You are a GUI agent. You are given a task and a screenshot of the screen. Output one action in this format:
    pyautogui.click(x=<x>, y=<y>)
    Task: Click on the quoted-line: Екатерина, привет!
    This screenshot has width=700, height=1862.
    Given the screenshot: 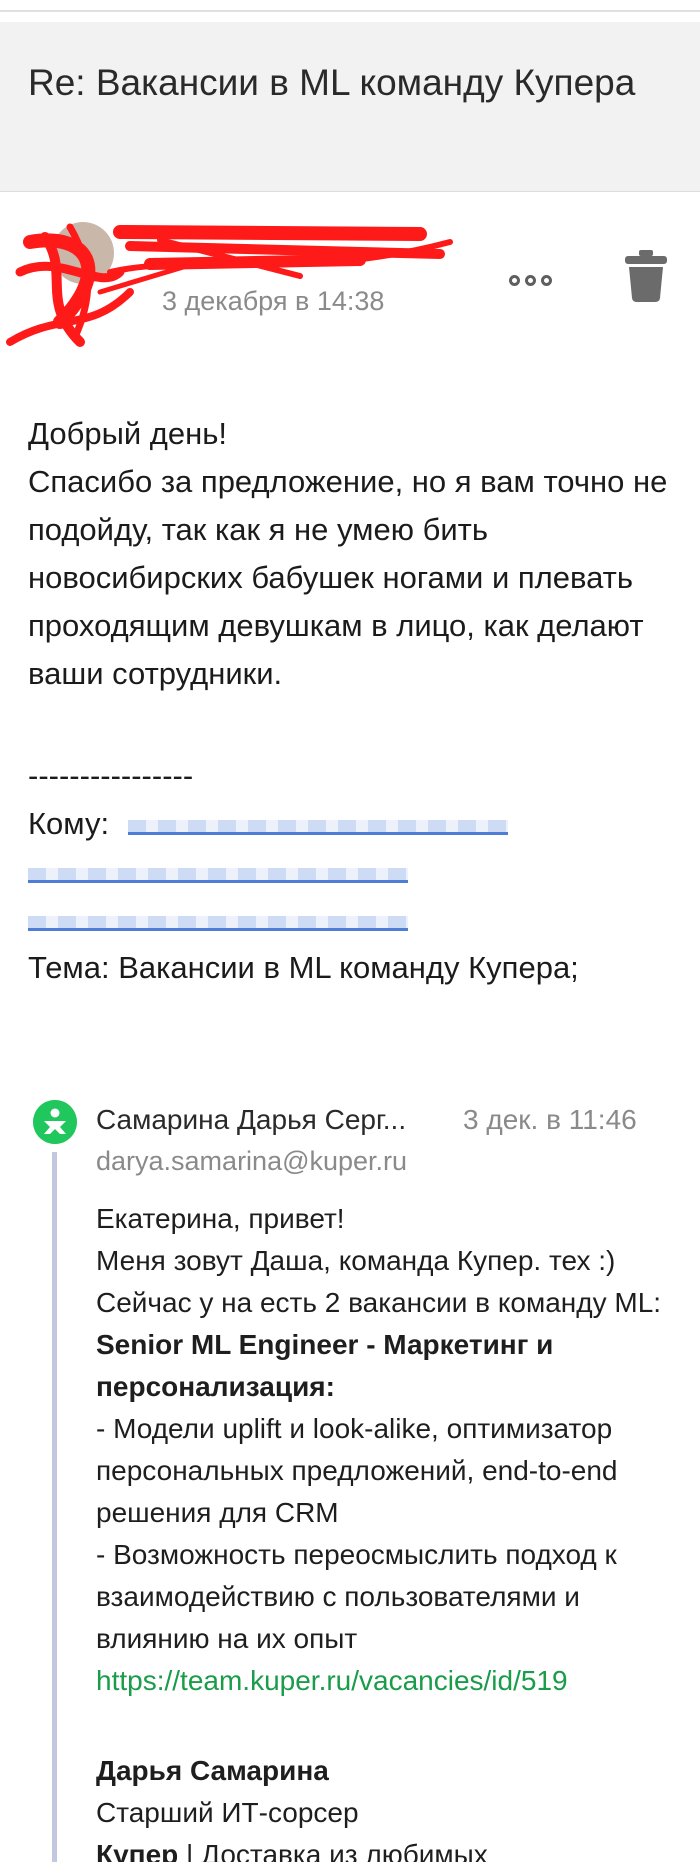 What is the action you would take?
    pyautogui.click(x=220, y=1218)
    